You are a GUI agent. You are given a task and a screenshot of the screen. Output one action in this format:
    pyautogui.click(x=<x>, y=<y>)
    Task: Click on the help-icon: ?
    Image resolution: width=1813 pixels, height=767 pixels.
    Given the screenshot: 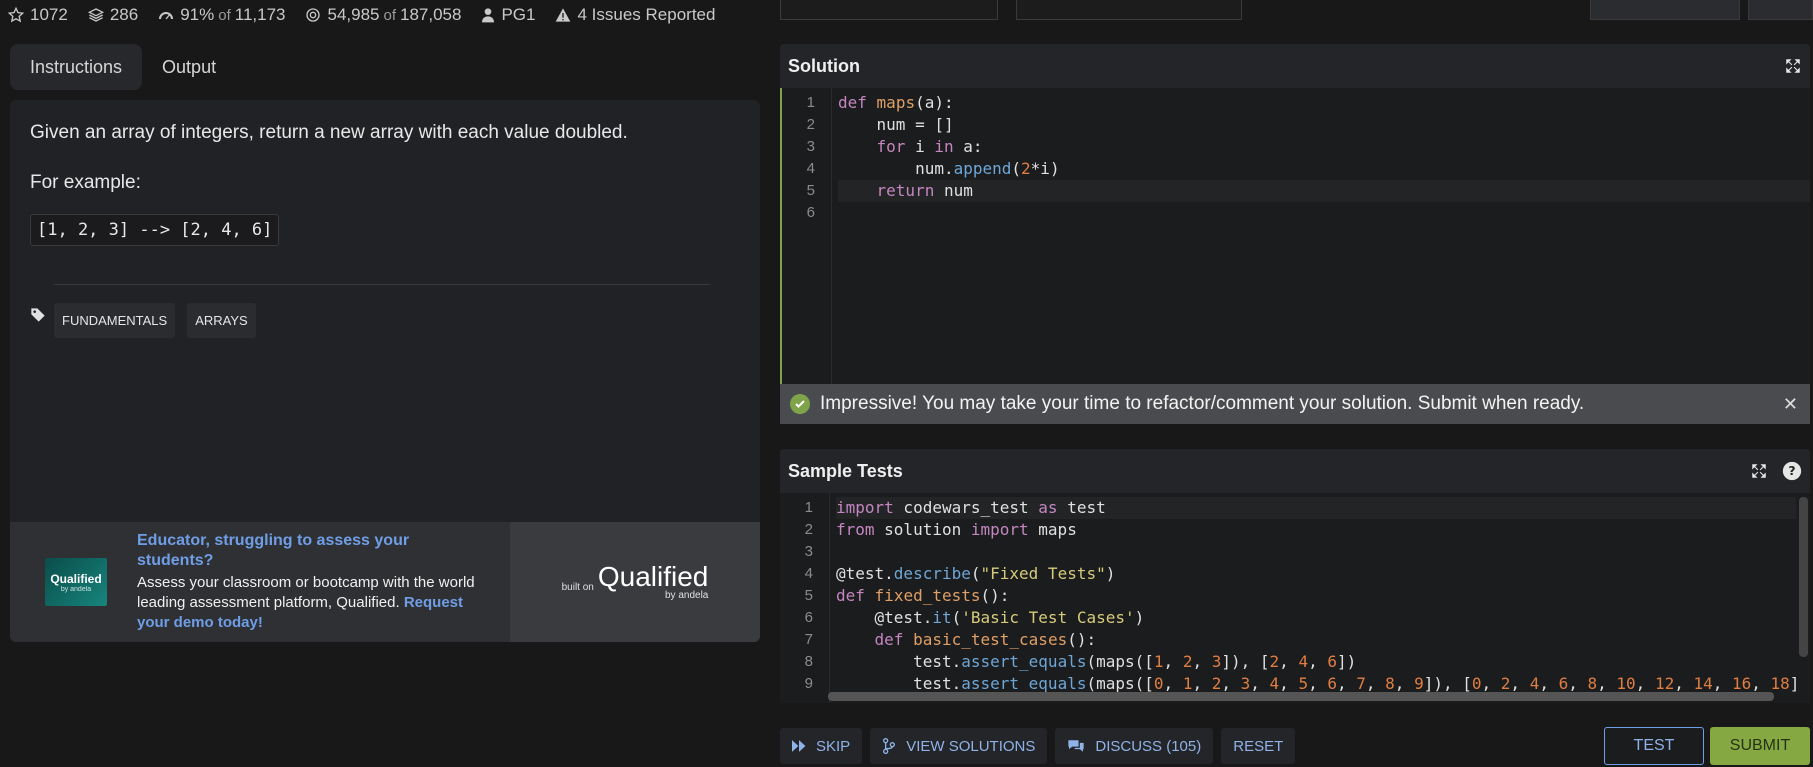 What is the action you would take?
    pyautogui.click(x=1792, y=471)
    